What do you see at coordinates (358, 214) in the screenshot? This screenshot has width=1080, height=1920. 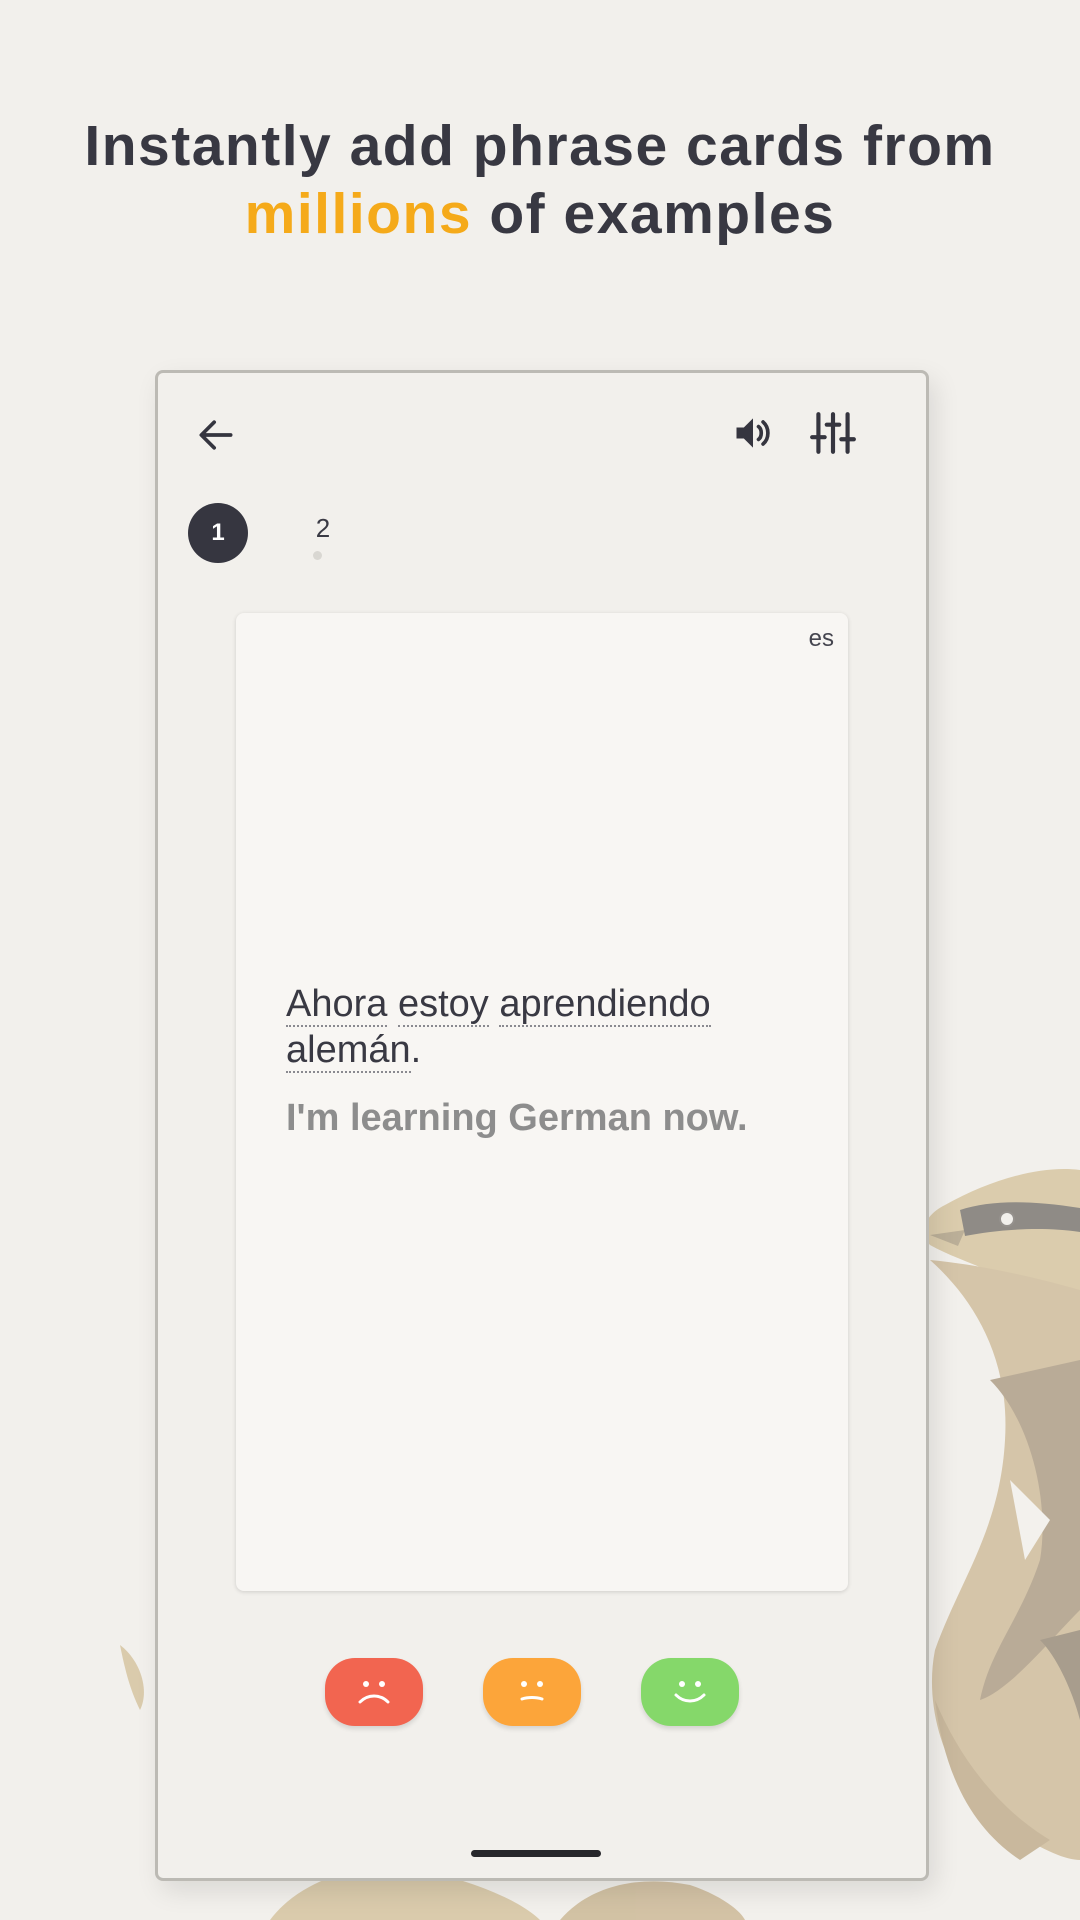 I see `headline-accent: millions` at bounding box center [358, 214].